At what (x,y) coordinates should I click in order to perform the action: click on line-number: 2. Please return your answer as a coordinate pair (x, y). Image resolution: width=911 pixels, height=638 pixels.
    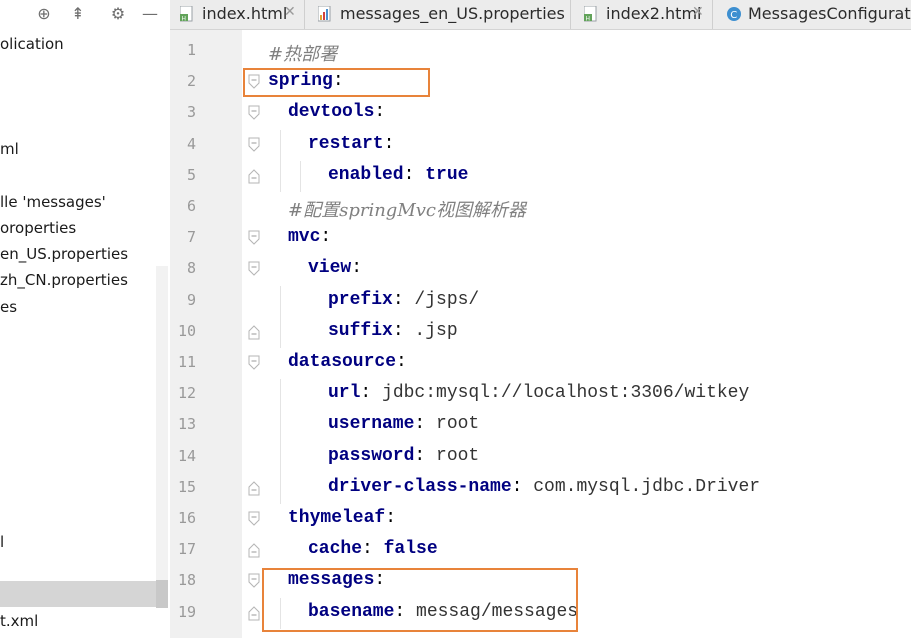
    Looking at the image, I should click on (191, 81).